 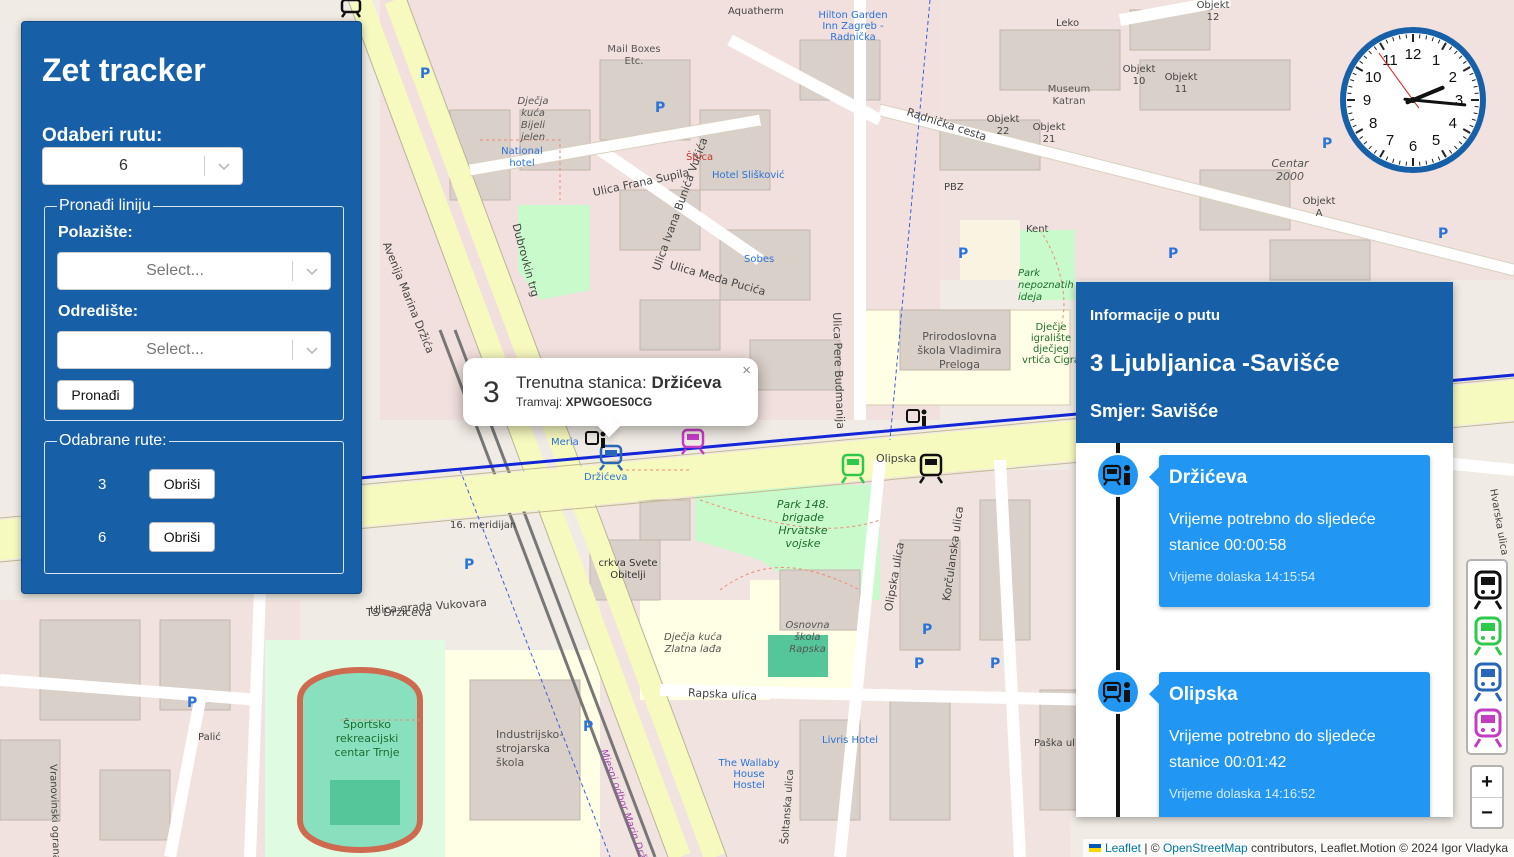 I want to click on stop-arrival: Vrijeme dolaska 14:16:52, so click(x=1242, y=793).